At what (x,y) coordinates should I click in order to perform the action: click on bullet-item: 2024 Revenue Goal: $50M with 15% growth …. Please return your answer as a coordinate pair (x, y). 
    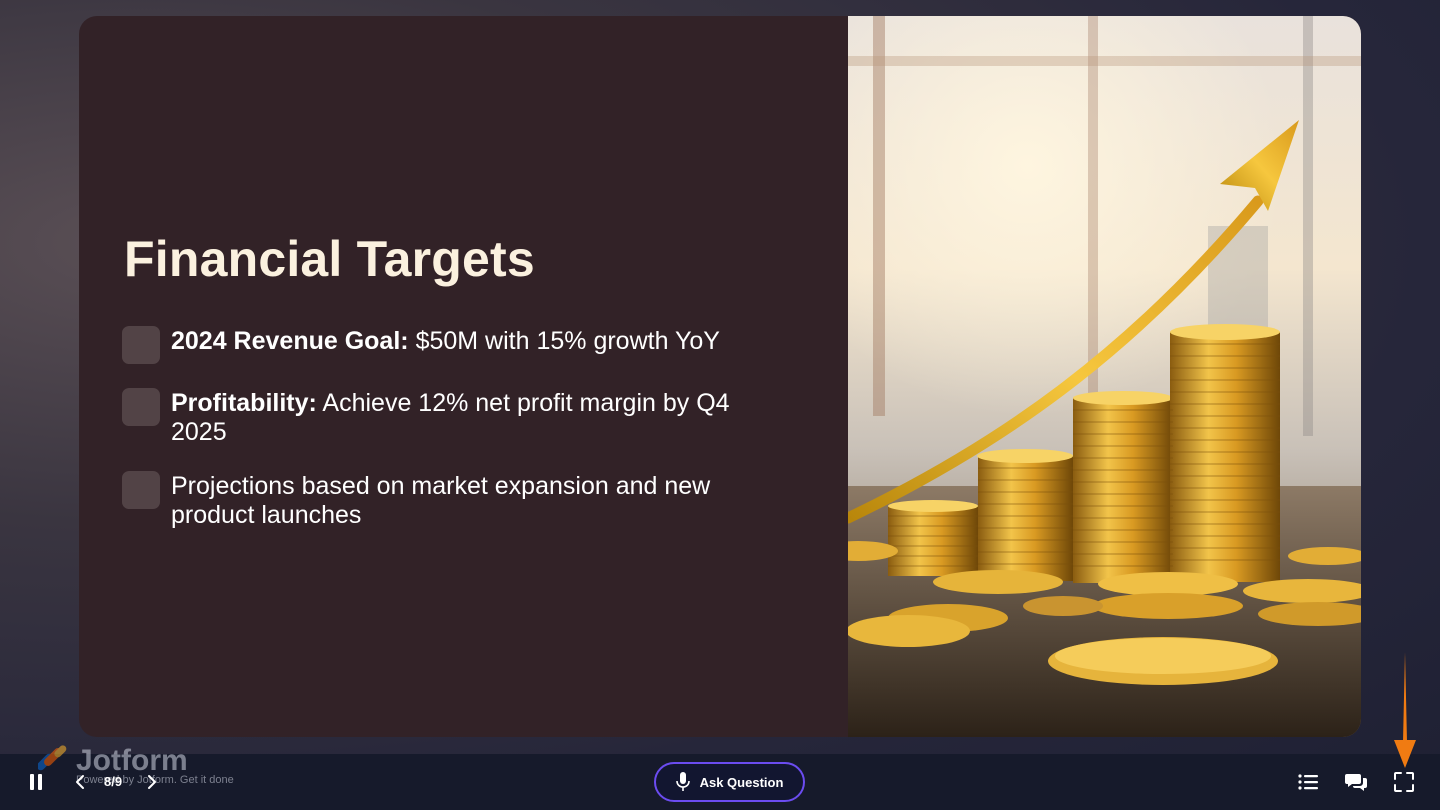
    Looking at the image, I should click on (447, 344).